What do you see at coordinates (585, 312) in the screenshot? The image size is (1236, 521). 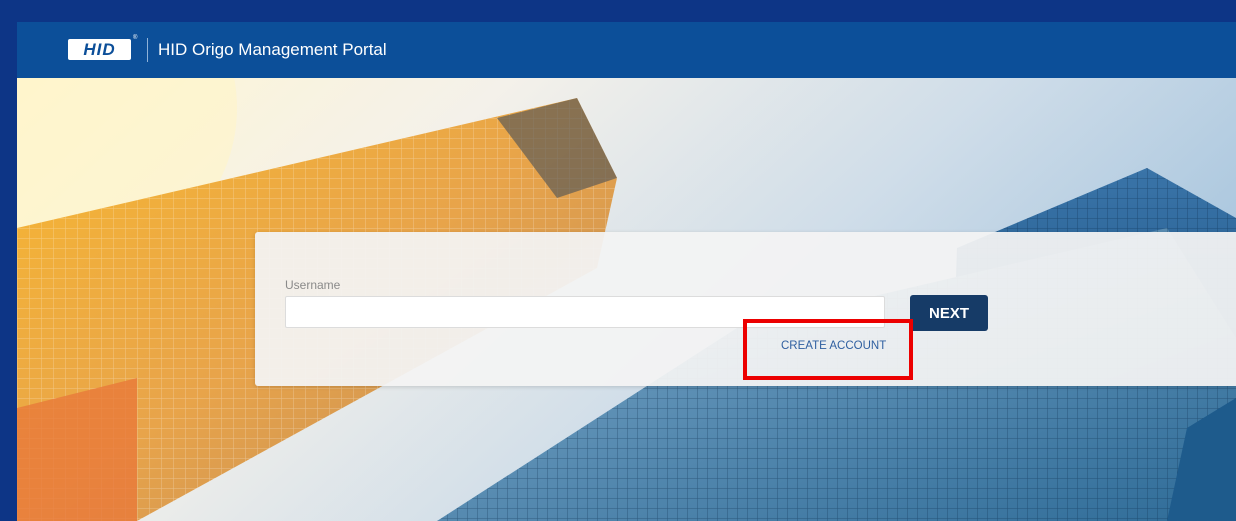 I see `username-input` at bounding box center [585, 312].